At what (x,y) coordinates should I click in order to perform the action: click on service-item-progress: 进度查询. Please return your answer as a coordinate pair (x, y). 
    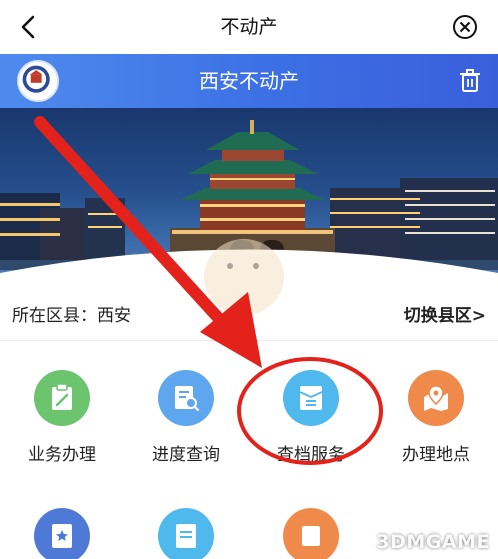
    Looking at the image, I should click on (186, 417).